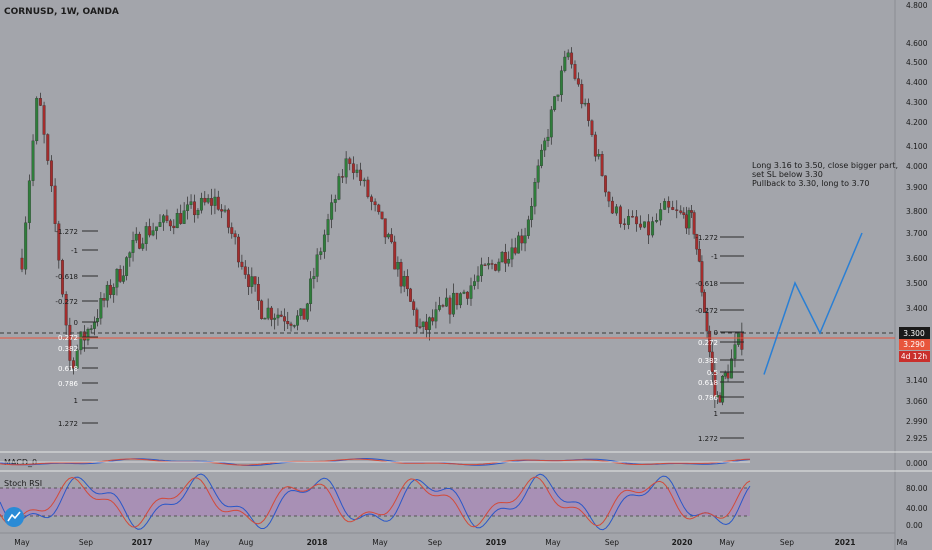  Describe the element at coordinates (917, 62) in the screenshot. I see `price-axis-label: 4.500` at that location.